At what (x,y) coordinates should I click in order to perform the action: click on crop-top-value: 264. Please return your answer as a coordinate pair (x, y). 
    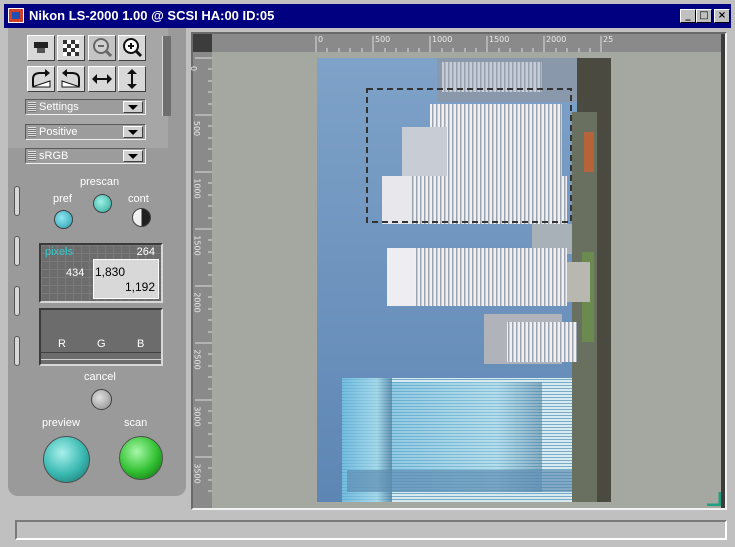
    Looking at the image, I should click on (145, 252).